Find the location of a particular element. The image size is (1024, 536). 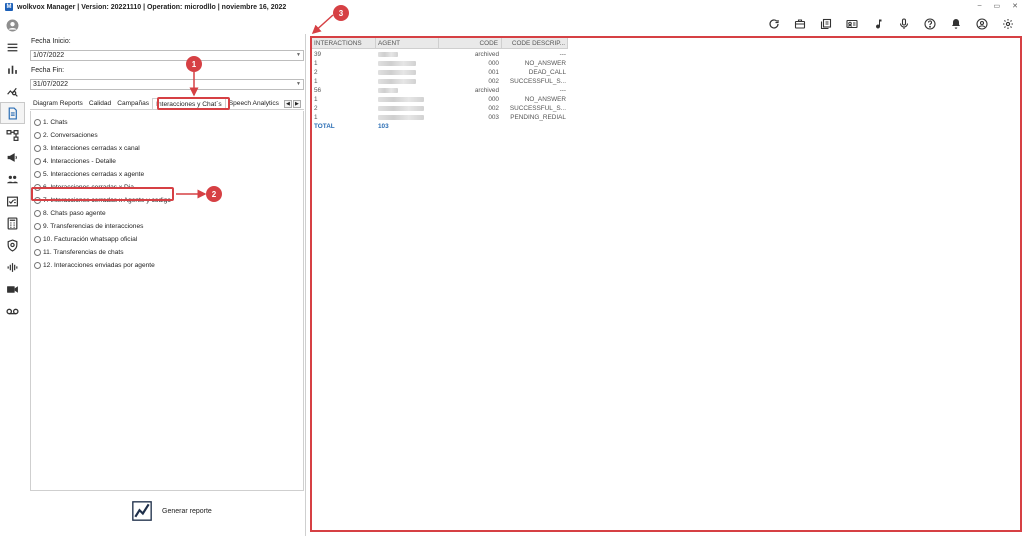

cell-code: 002 is located at coordinates (493, 108).